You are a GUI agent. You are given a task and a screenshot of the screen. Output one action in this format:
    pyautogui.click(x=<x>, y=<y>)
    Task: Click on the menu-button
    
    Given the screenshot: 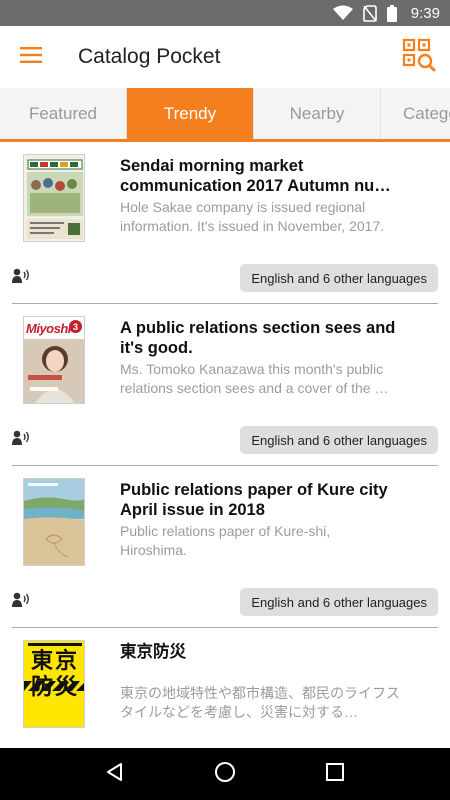 What is the action you would take?
    pyautogui.click(x=31, y=57)
    